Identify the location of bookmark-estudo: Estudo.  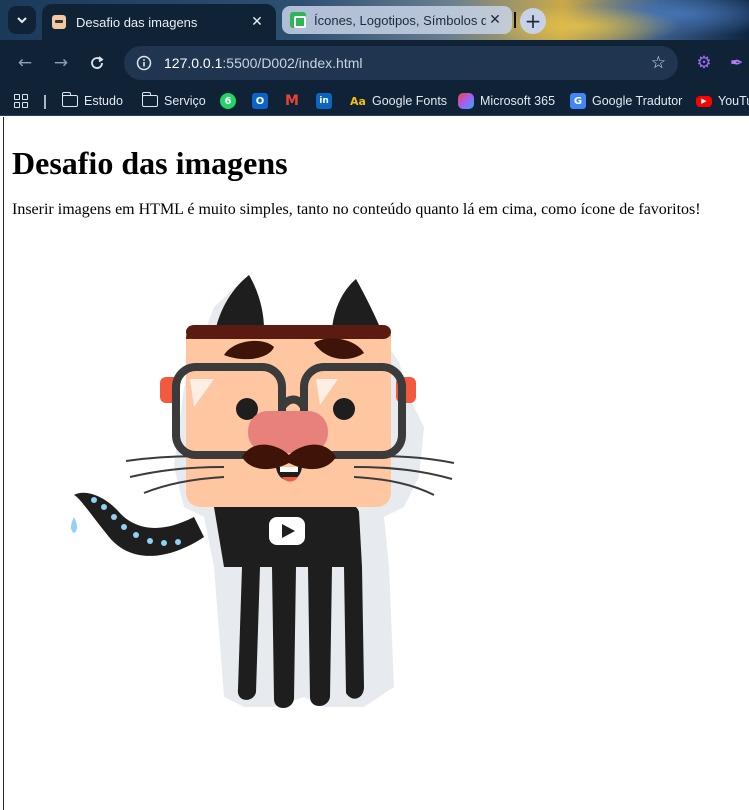
(92, 101).